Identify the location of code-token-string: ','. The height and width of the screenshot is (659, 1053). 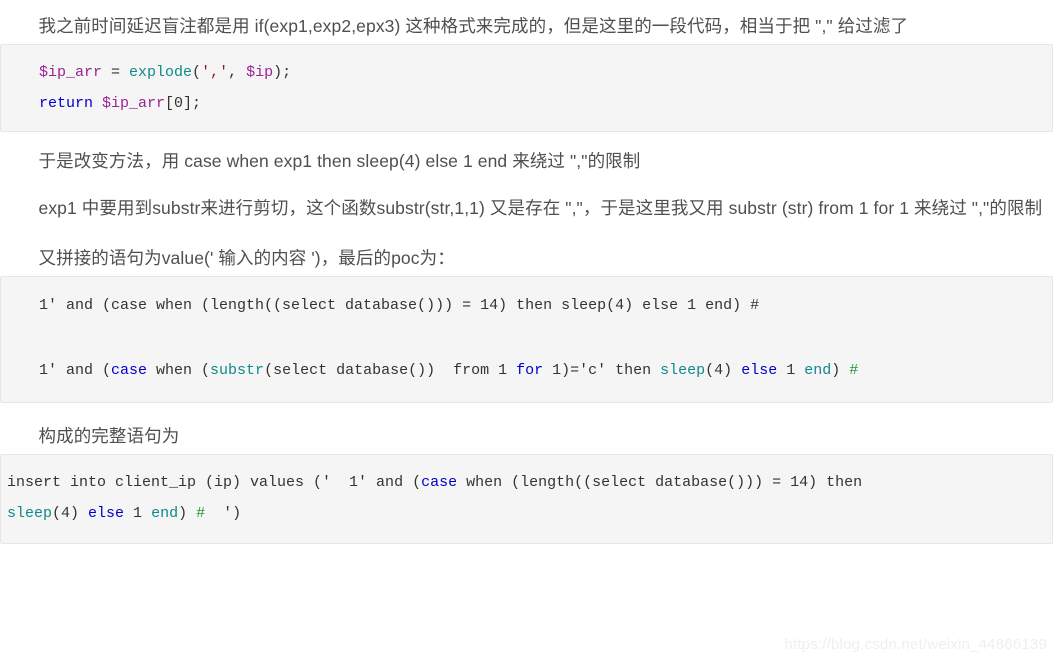
(215, 72).